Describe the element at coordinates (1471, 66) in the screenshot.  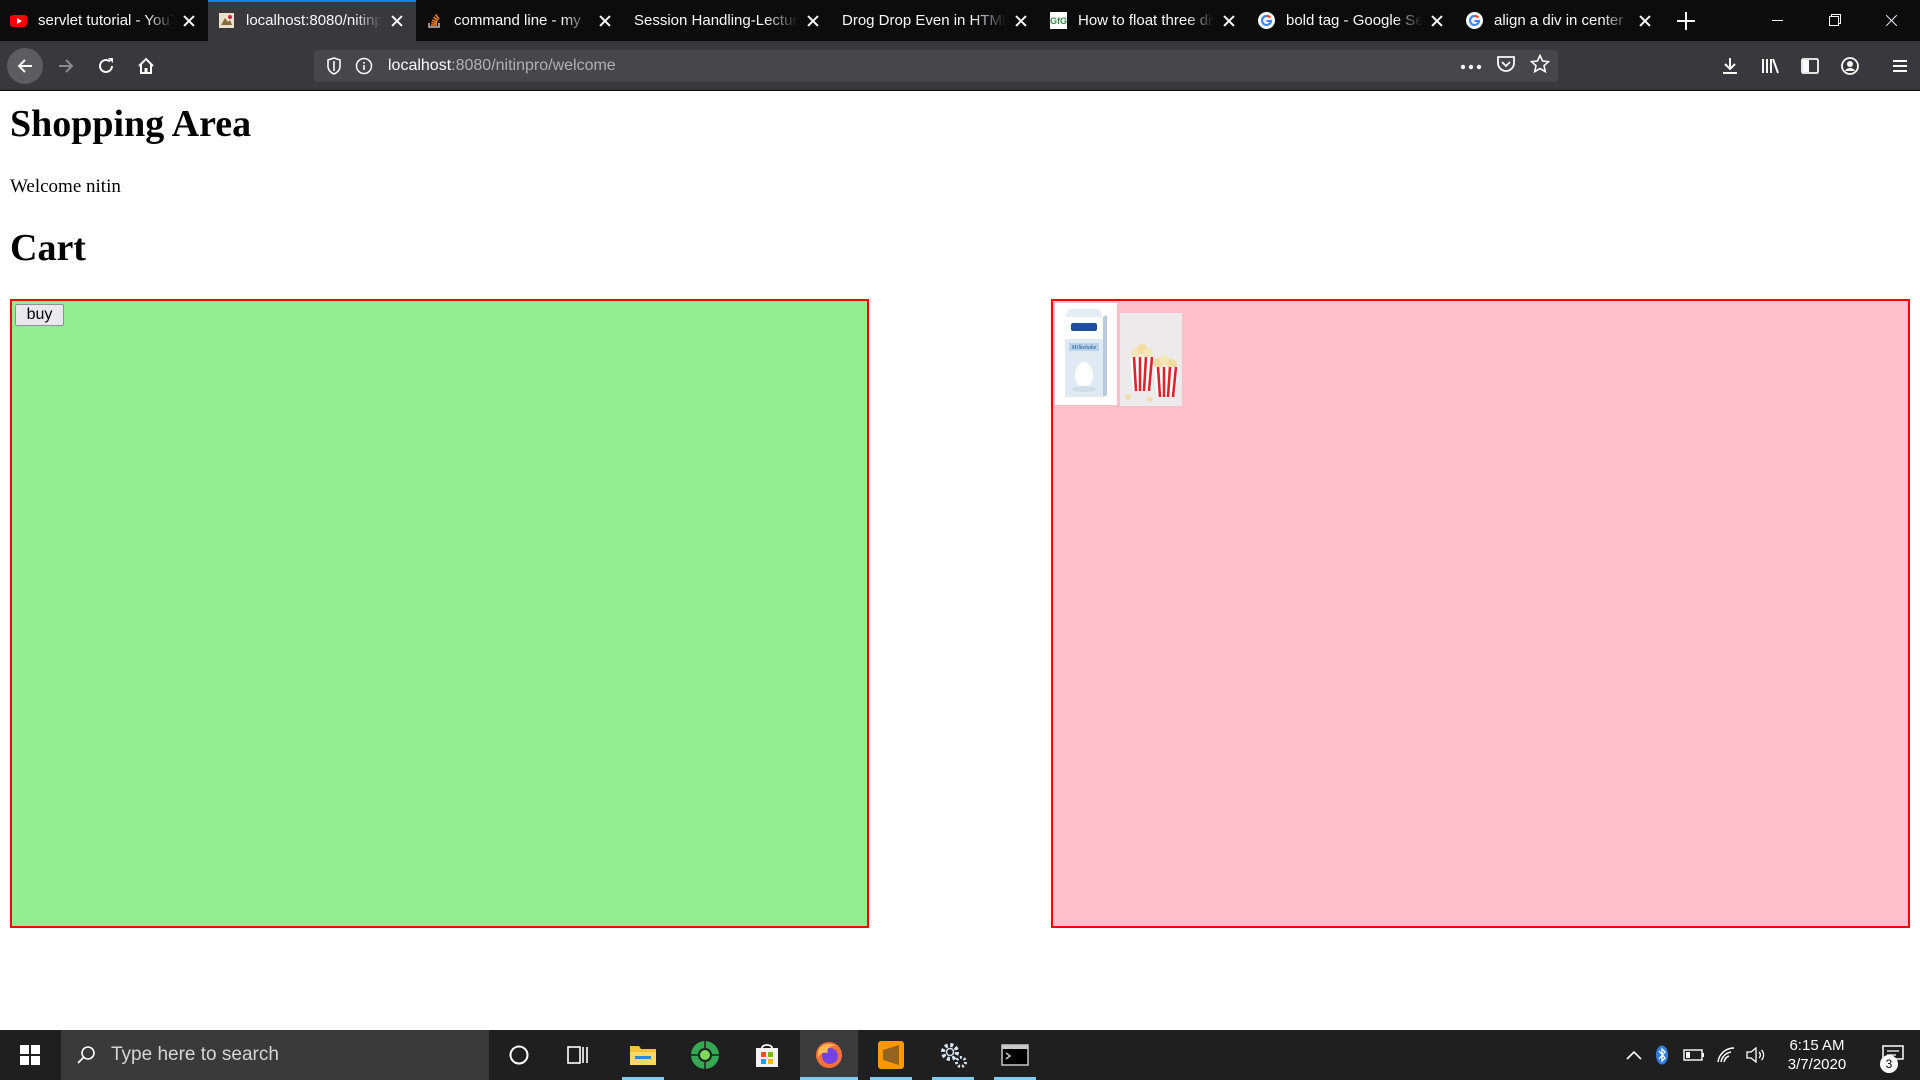
I see `more-icon` at that location.